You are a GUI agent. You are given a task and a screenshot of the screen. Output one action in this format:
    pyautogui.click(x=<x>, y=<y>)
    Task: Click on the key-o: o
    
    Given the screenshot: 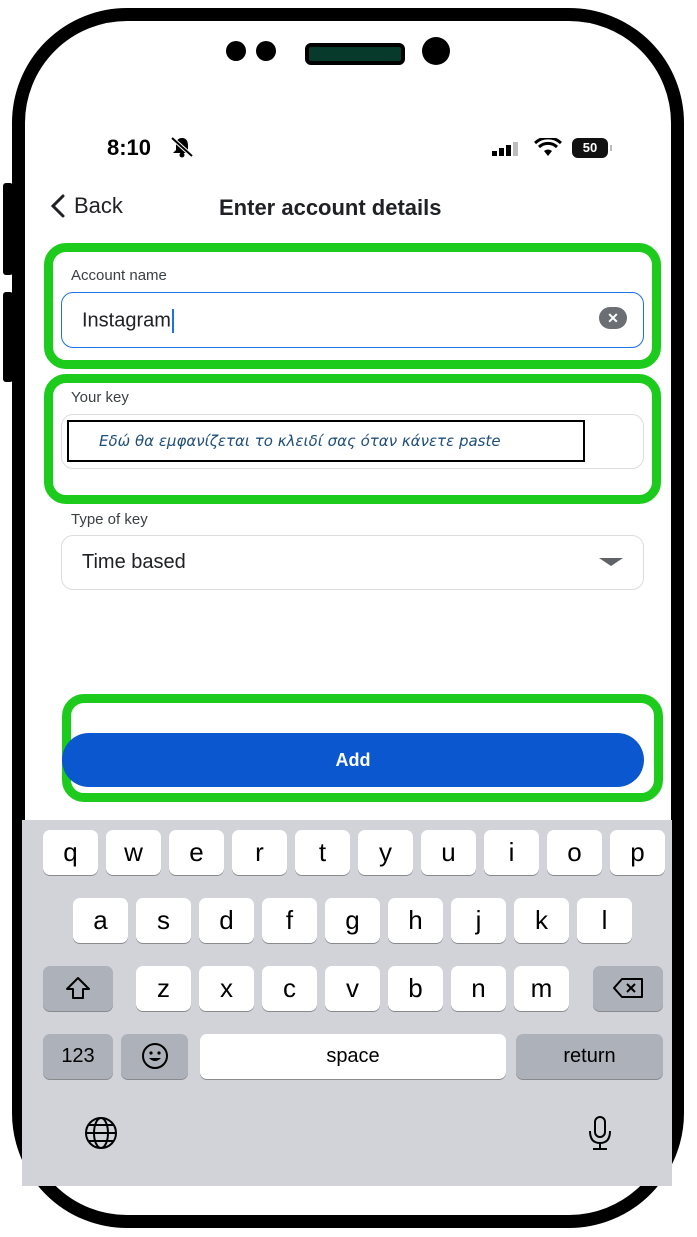 What is the action you would take?
    pyautogui.click(x=574, y=852)
    